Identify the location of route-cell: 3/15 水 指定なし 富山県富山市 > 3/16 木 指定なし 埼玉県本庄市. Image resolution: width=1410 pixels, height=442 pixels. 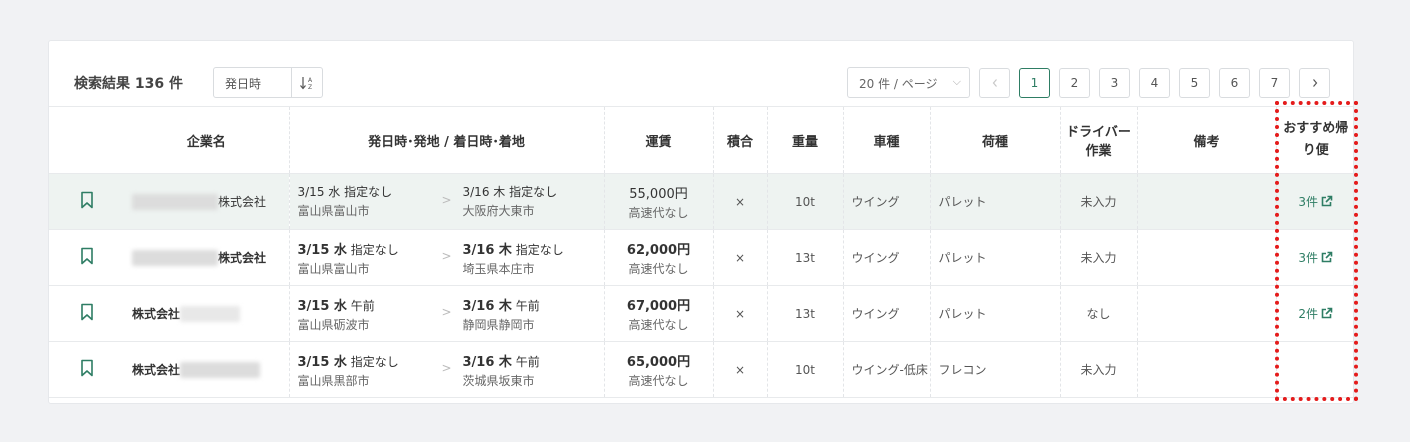
(447, 257).